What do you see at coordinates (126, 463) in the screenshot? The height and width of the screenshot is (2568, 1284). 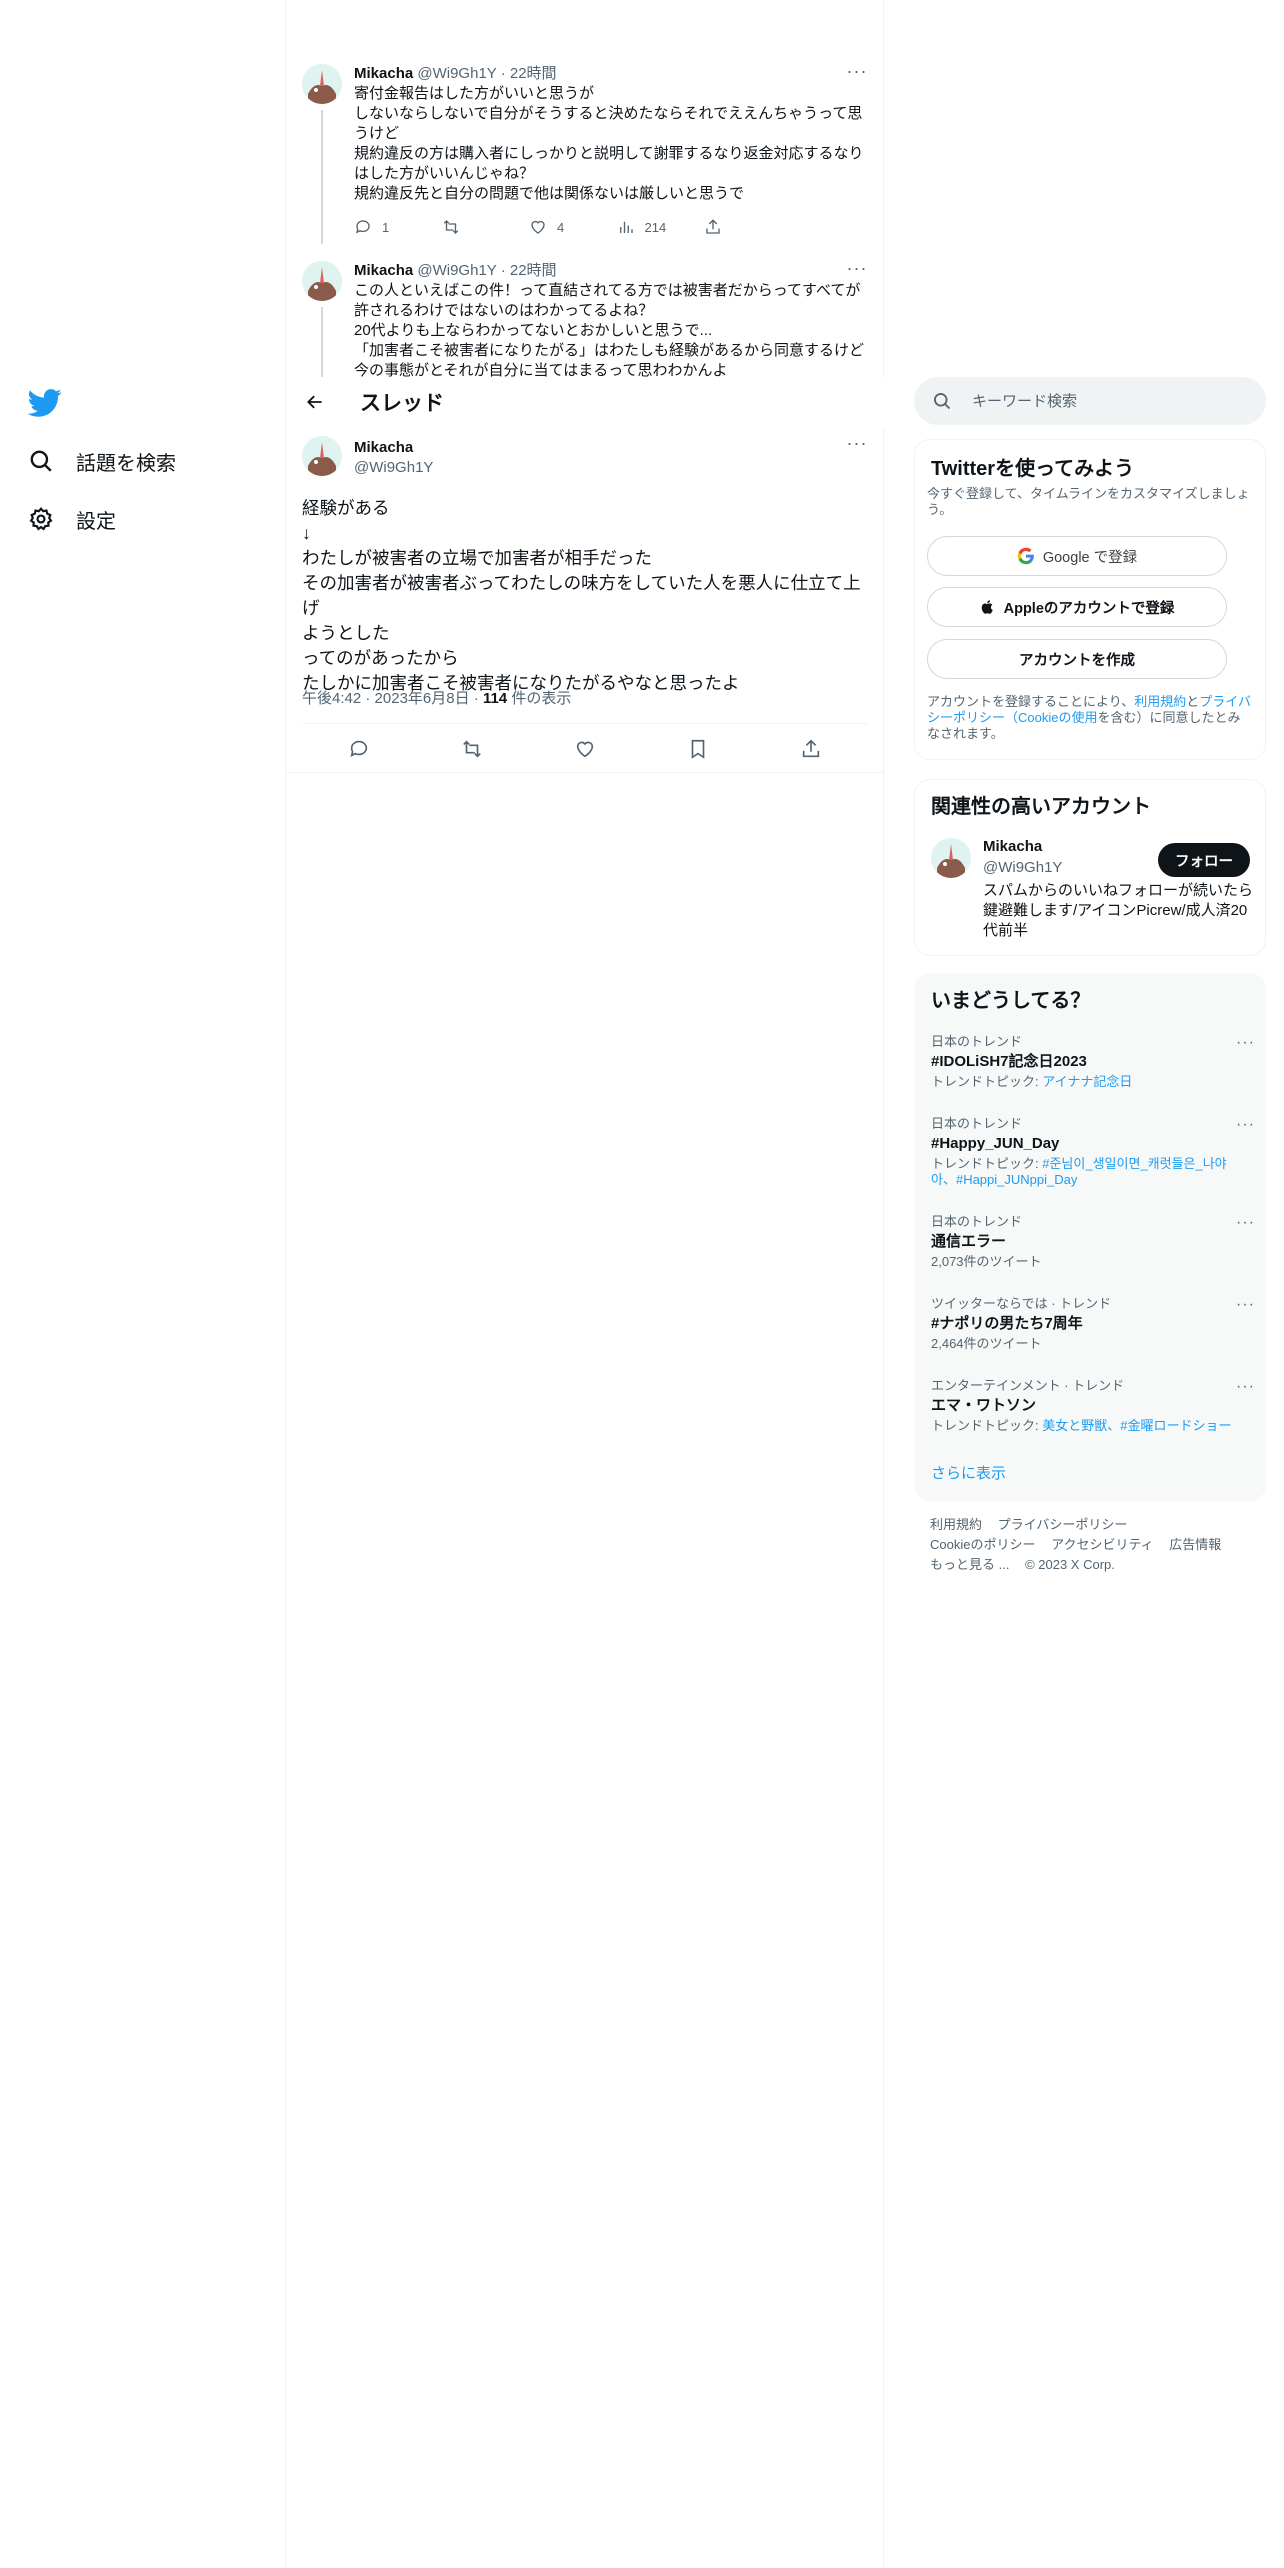 I see `nav-explore-label: 話題を検索` at bounding box center [126, 463].